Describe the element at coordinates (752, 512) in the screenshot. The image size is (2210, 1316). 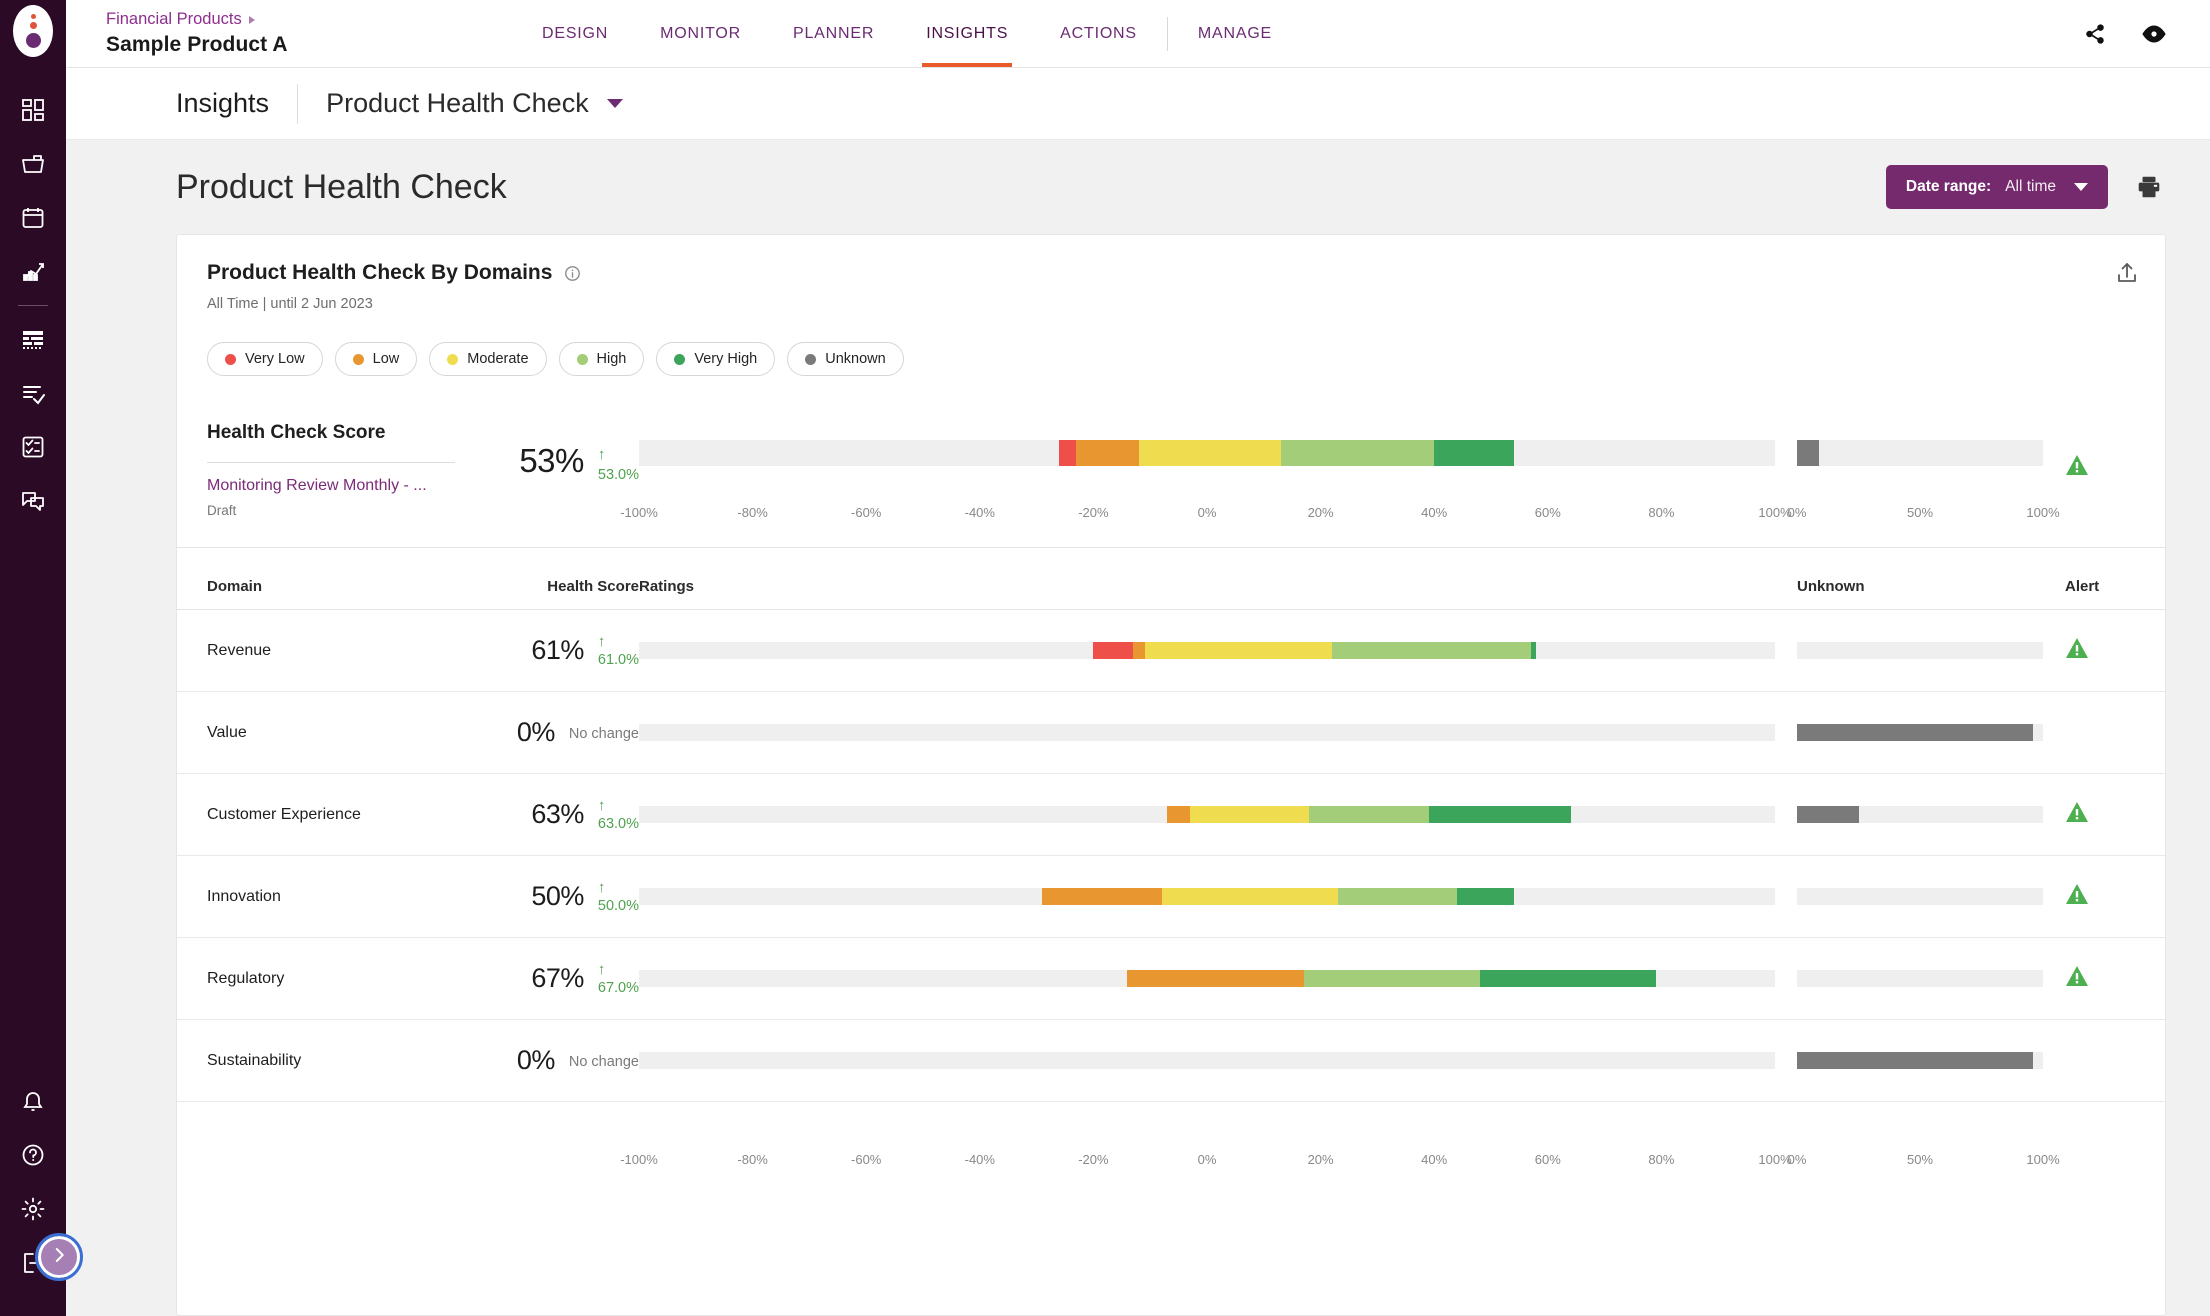
I see `axis-tick-label: -80%` at that location.